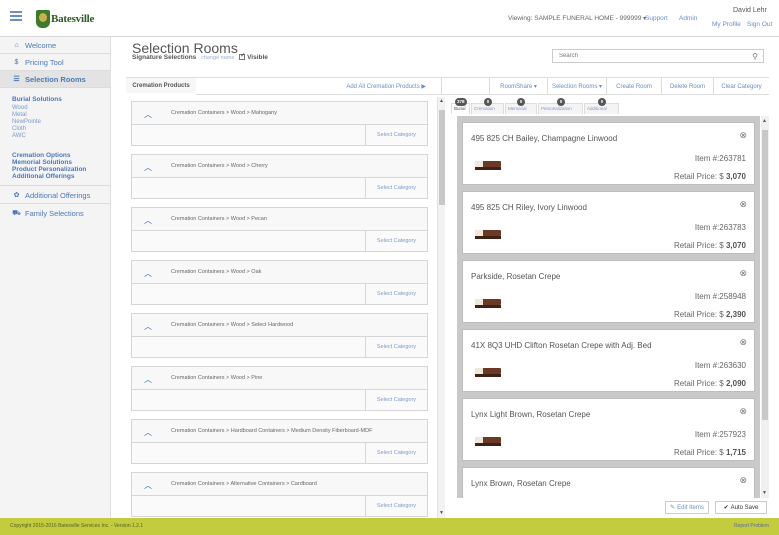 This screenshot has width=779, height=535. What do you see at coordinates (687, 507) in the screenshot?
I see `edit-items-button: ✎ Edit Items` at bounding box center [687, 507].